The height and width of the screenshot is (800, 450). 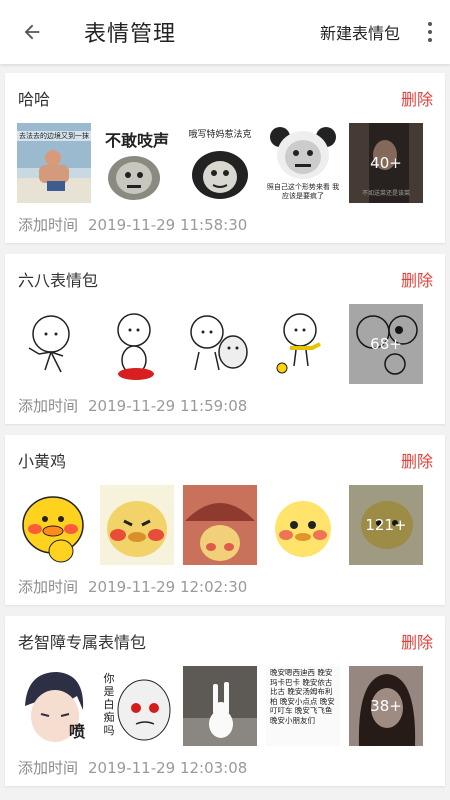 What do you see at coordinates (430, 24) in the screenshot?
I see `more-vert-icon` at bounding box center [430, 24].